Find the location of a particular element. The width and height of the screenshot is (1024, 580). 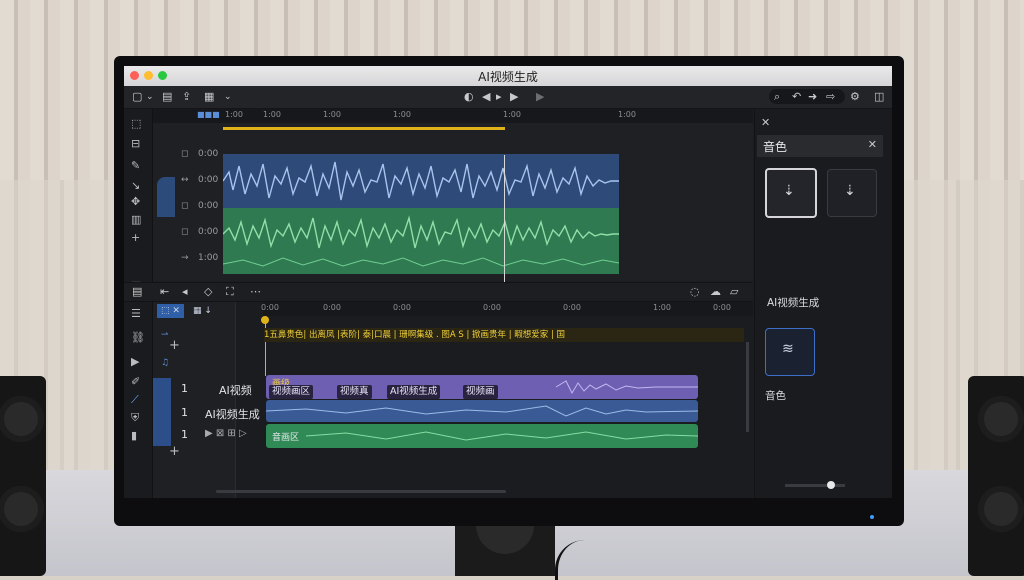

audio-waveform-blue is located at coordinates (420, 181).